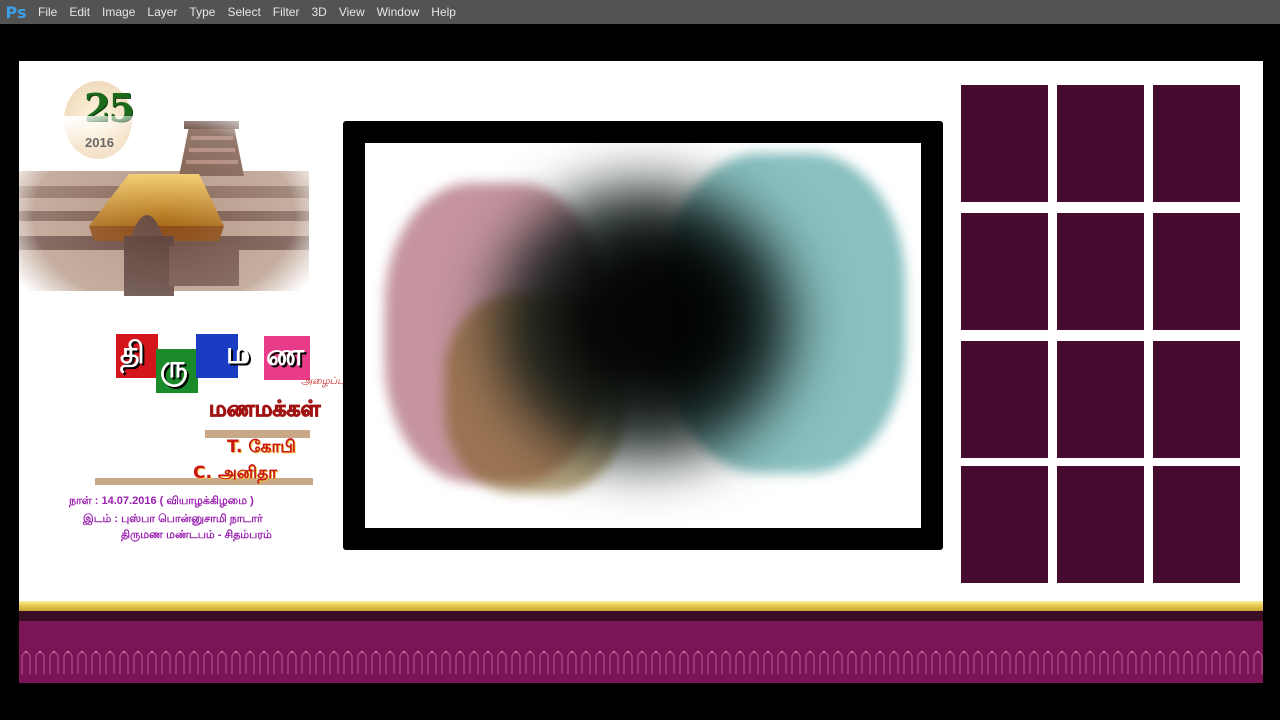 This screenshot has width=1280, height=720. I want to click on title-char: ம, so click(238, 353).